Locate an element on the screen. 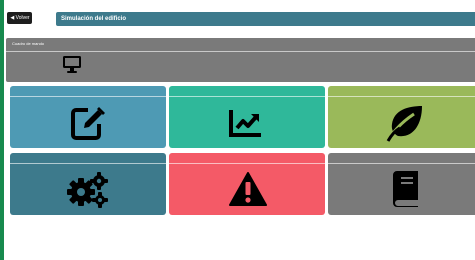 The width and height of the screenshot is (475, 260). leaf-icon is located at coordinates (404, 124).